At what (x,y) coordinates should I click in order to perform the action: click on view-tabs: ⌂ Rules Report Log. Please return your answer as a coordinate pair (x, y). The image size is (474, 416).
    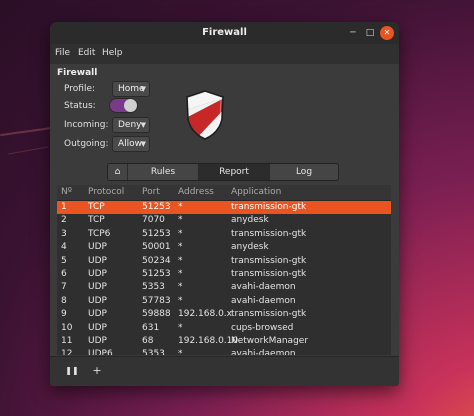
    Looking at the image, I should click on (223, 172).